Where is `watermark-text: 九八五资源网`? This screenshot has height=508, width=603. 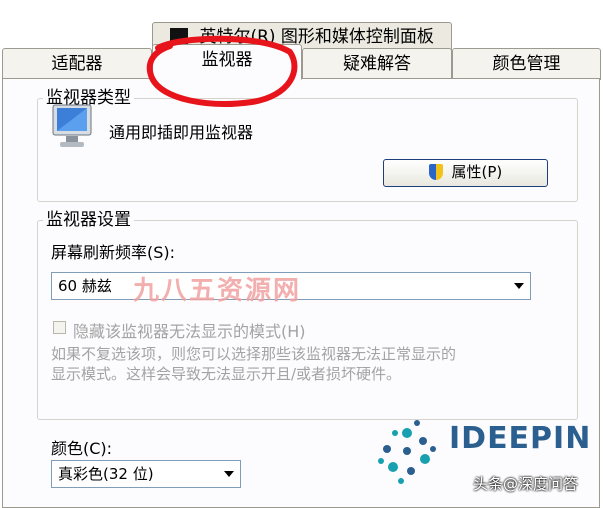 watermark-text: 九八五资源网 is located at coordinates (217, 291).